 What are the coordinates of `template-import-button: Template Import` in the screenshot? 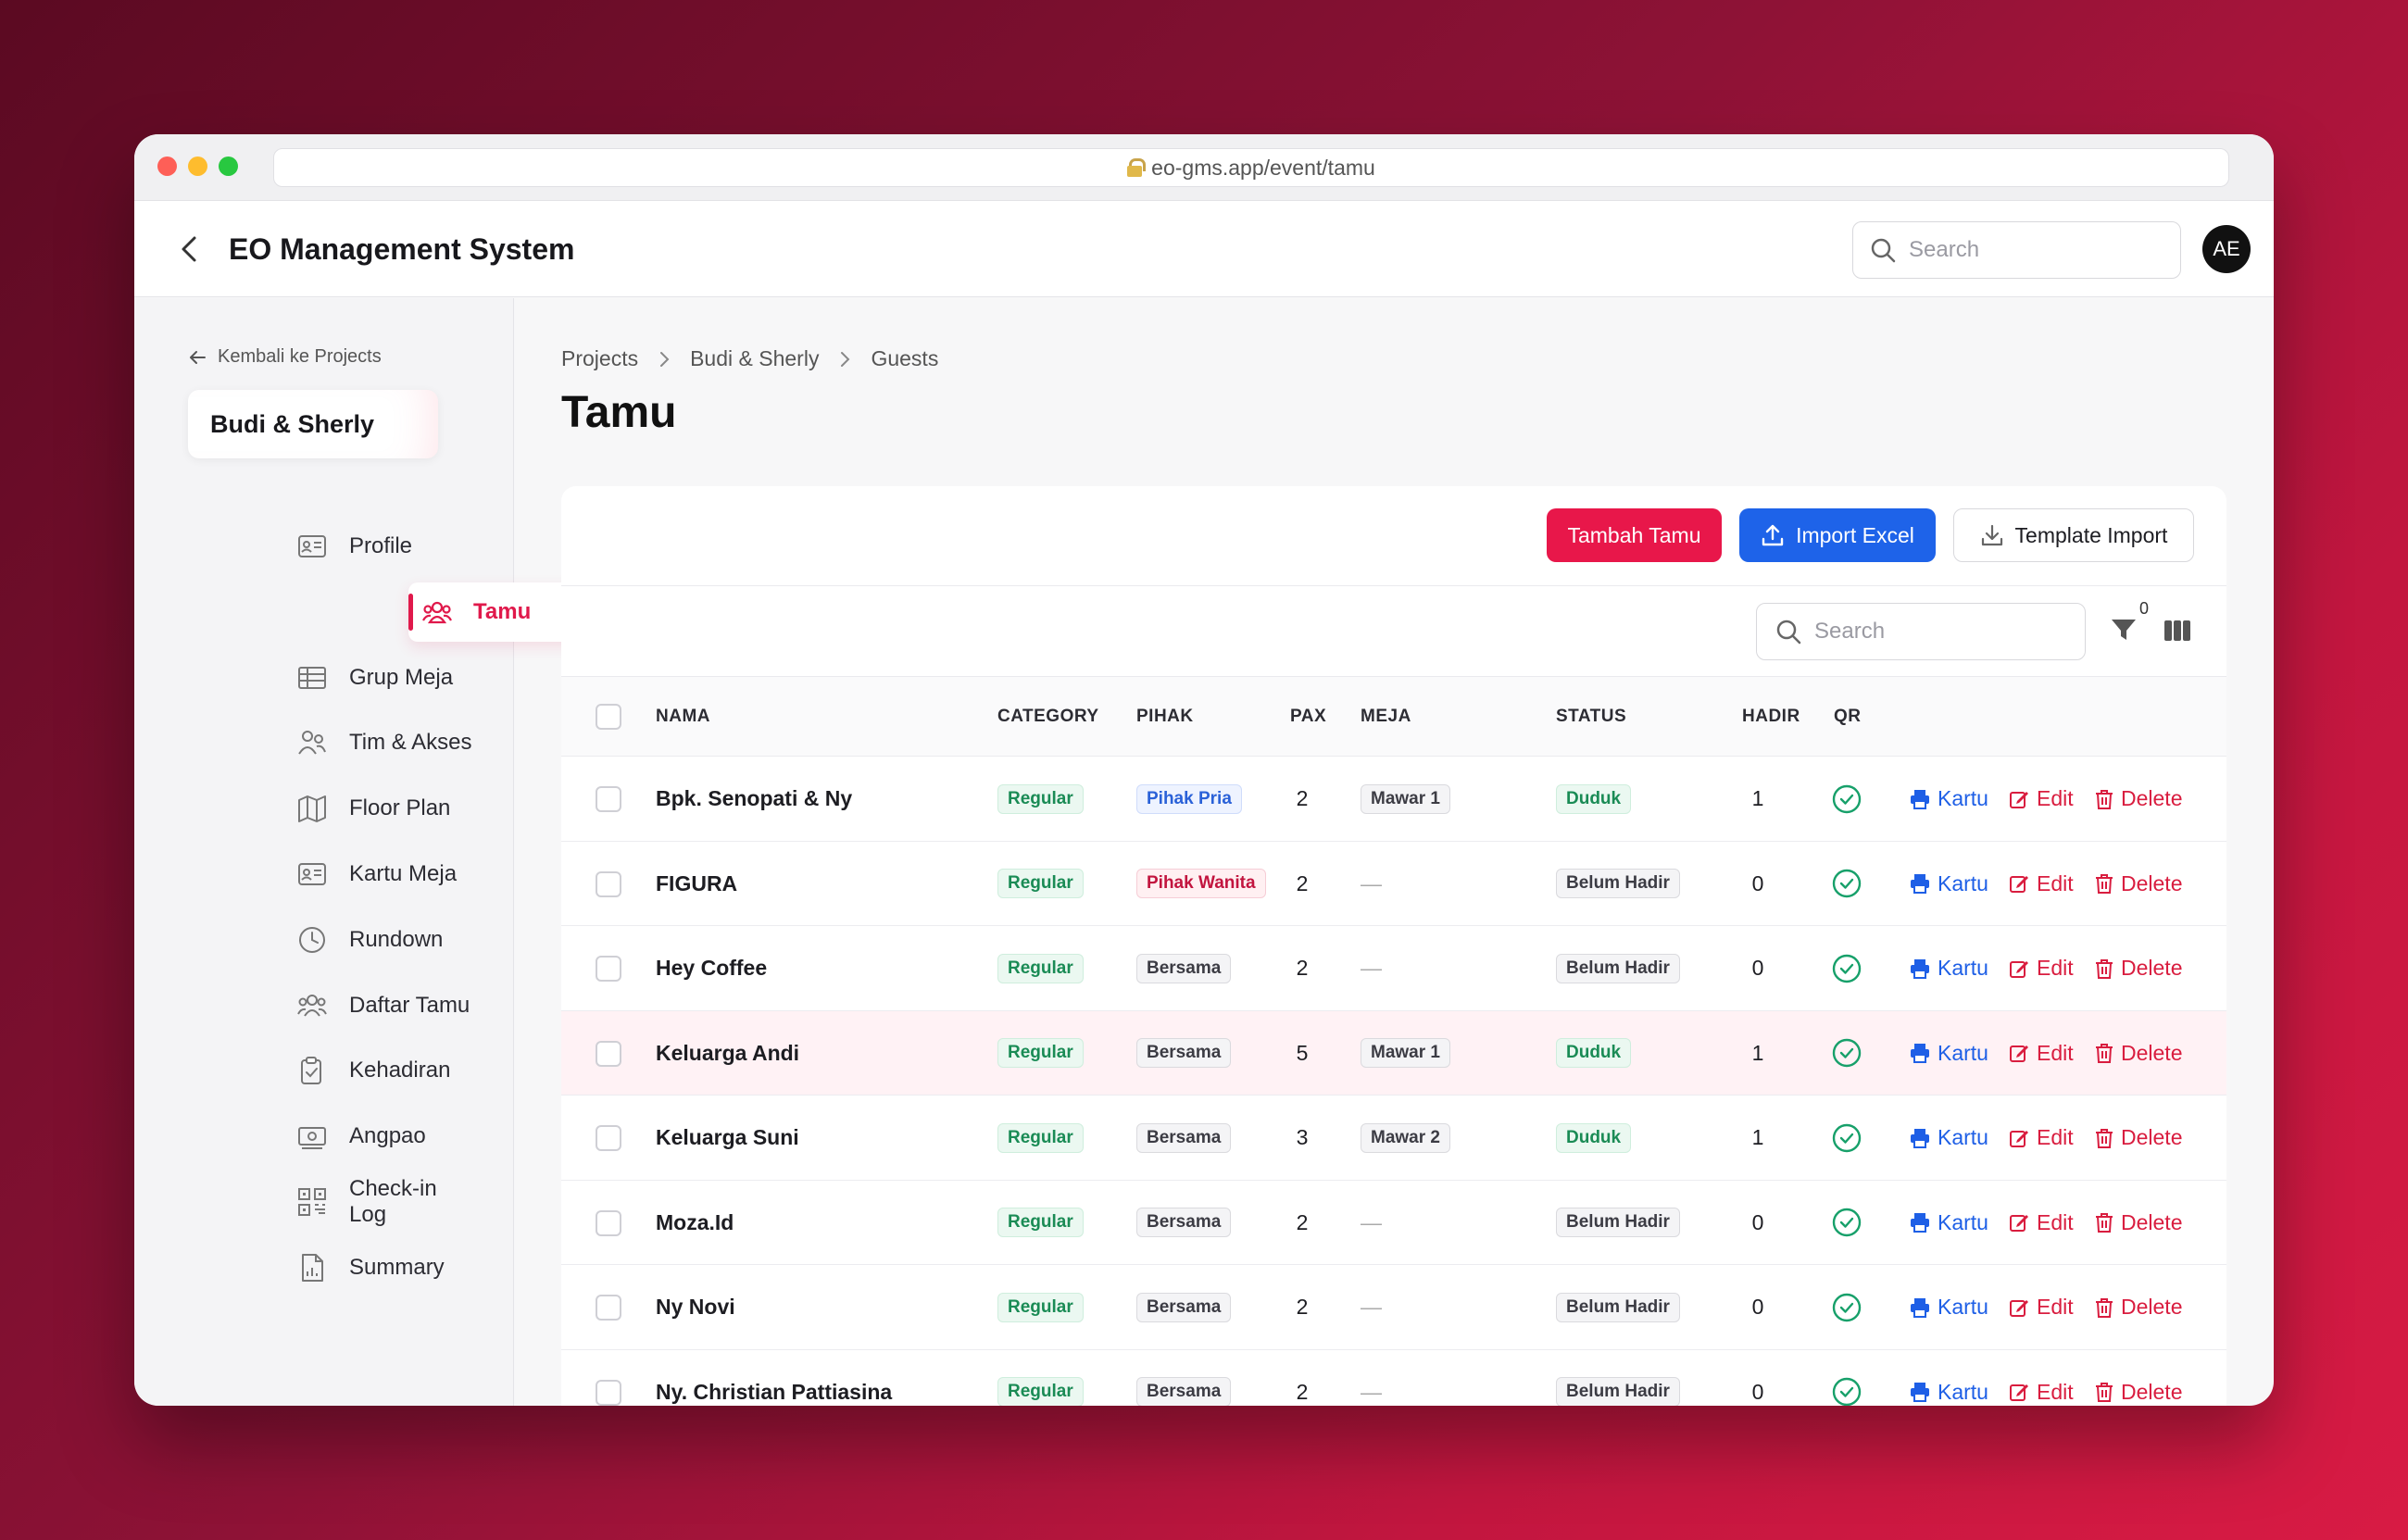 It's located at (2073, 535).